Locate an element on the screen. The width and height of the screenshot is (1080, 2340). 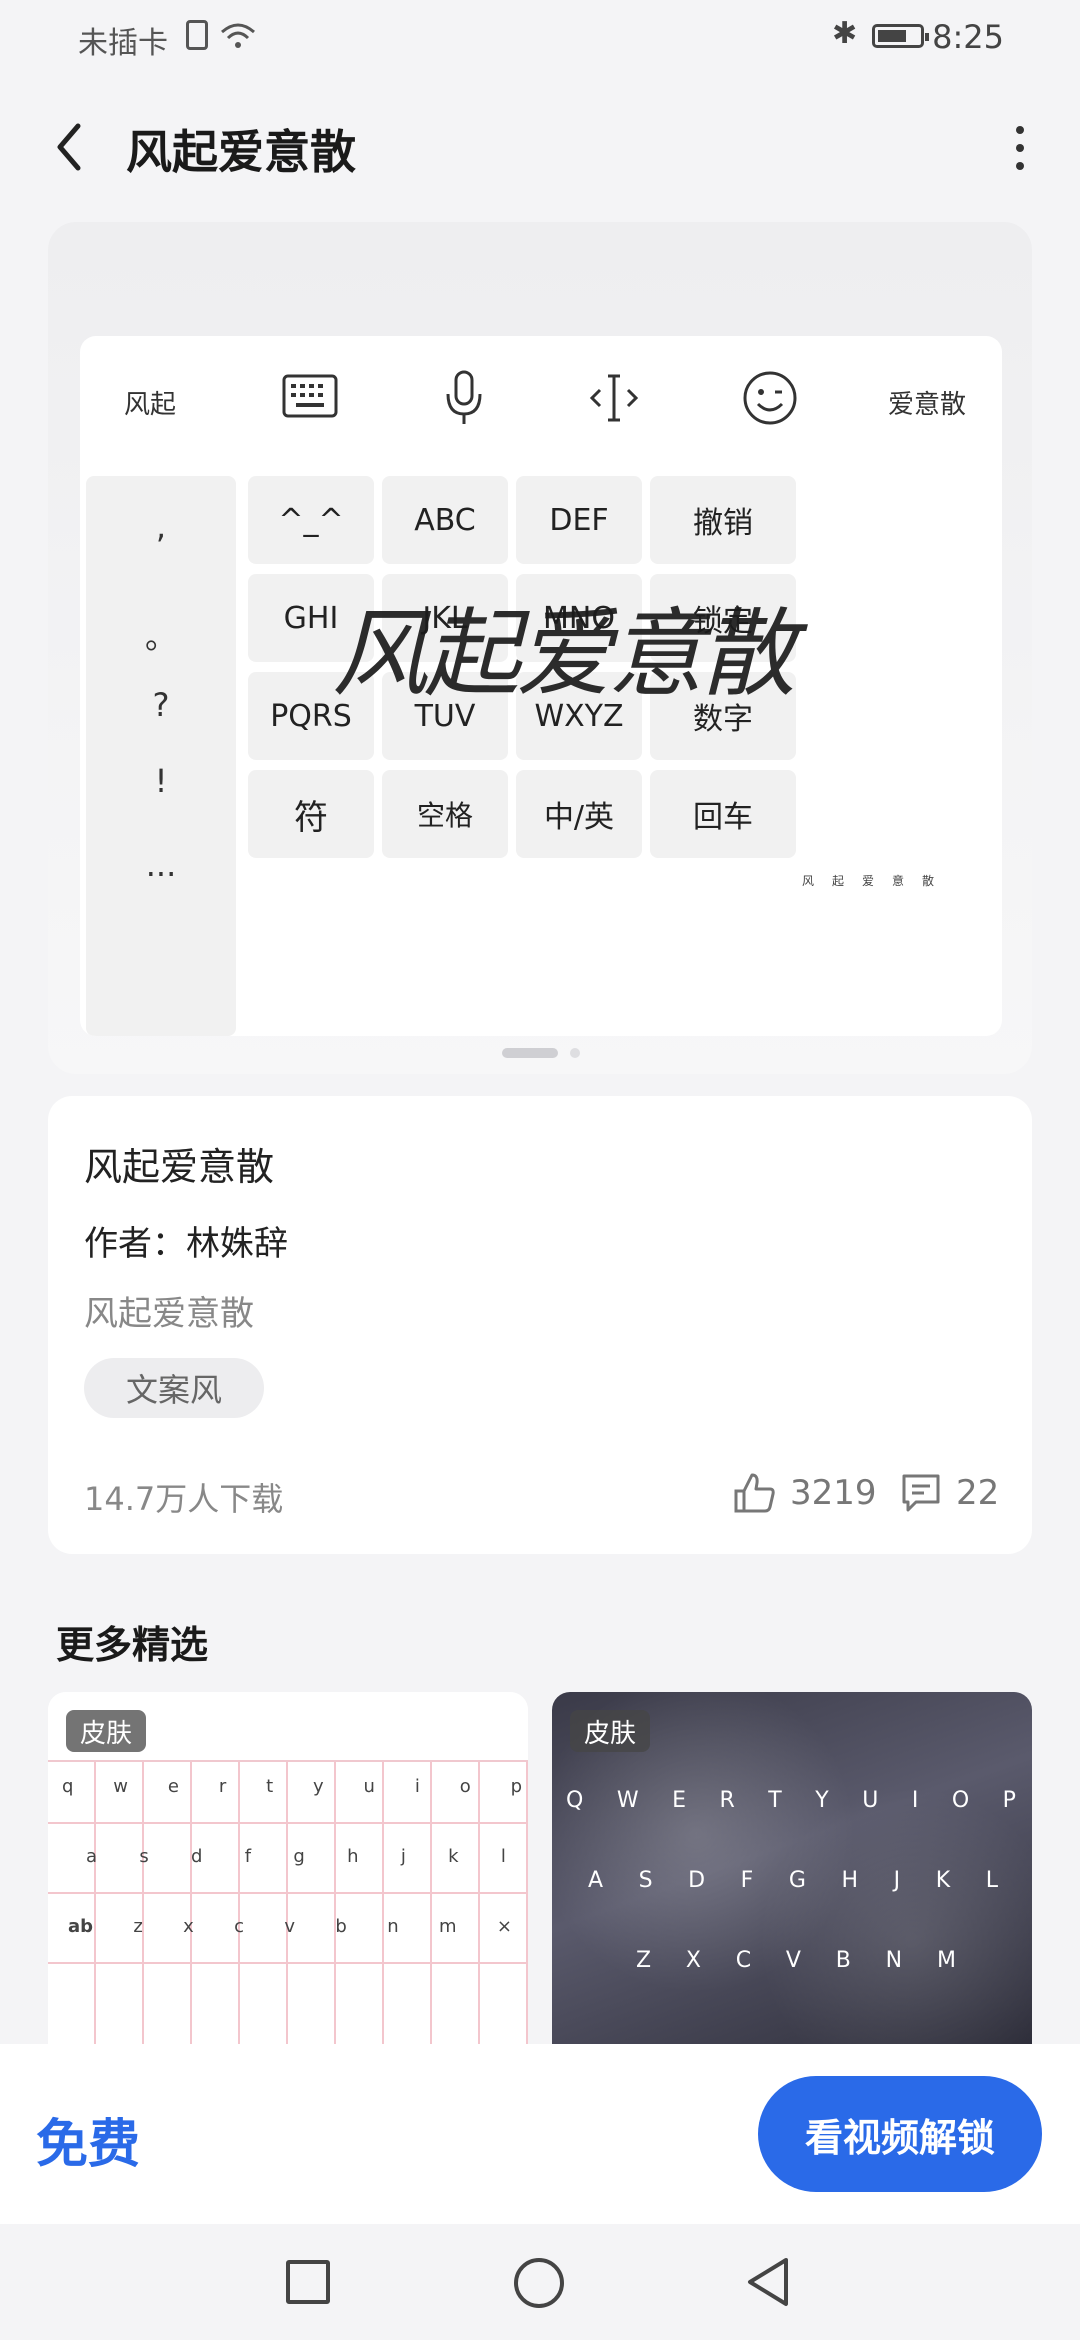
skin-description: 风起爱意散 is located at coordinates (169, 1314).